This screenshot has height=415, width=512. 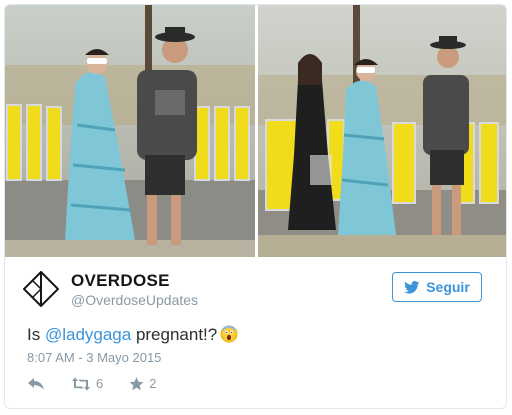 What do you see at coordinates (136, 383) in the screenshot?
I see `star-icon` at bounding box center [136, 383].